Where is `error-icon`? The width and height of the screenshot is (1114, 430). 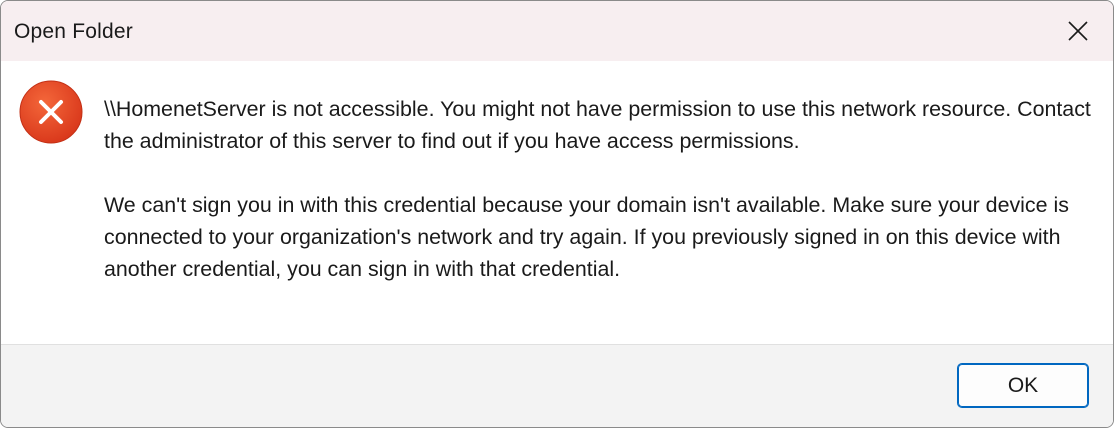 error-icon is located at coordinates (51, 112).